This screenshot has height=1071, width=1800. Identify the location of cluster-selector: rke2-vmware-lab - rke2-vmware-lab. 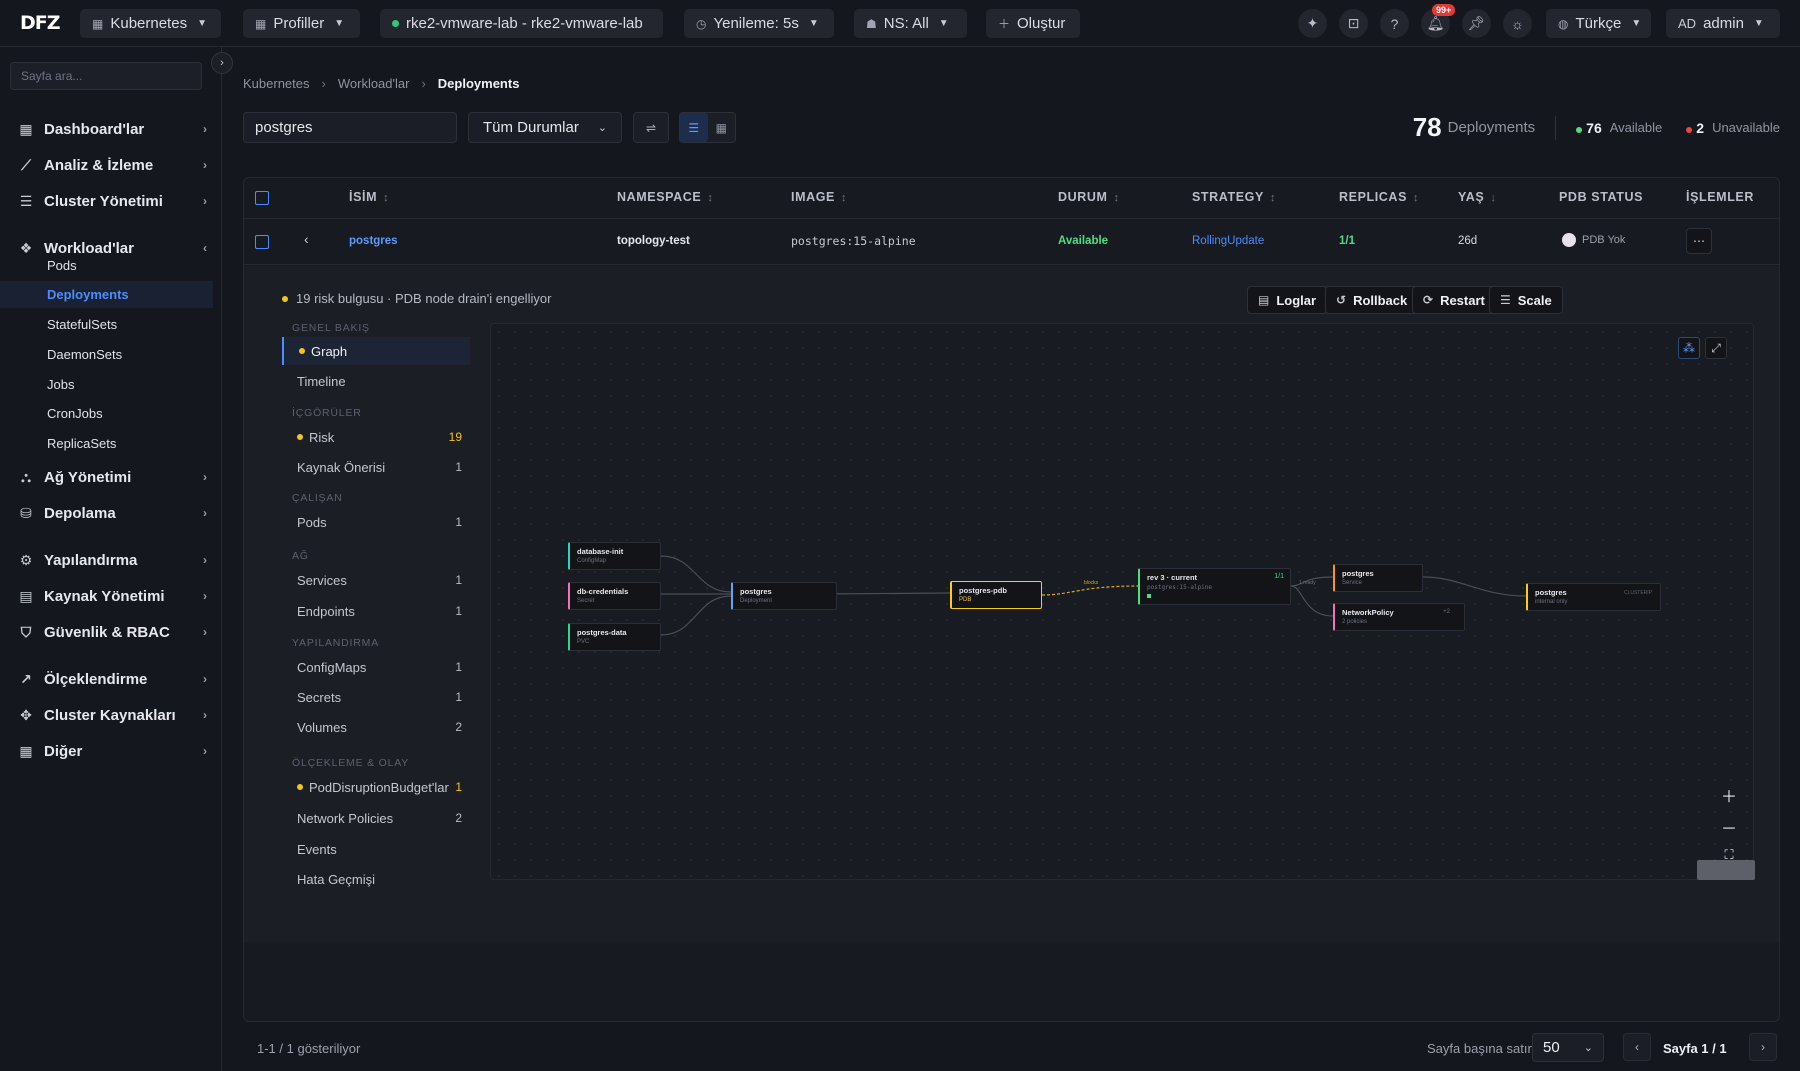
(521, 23).